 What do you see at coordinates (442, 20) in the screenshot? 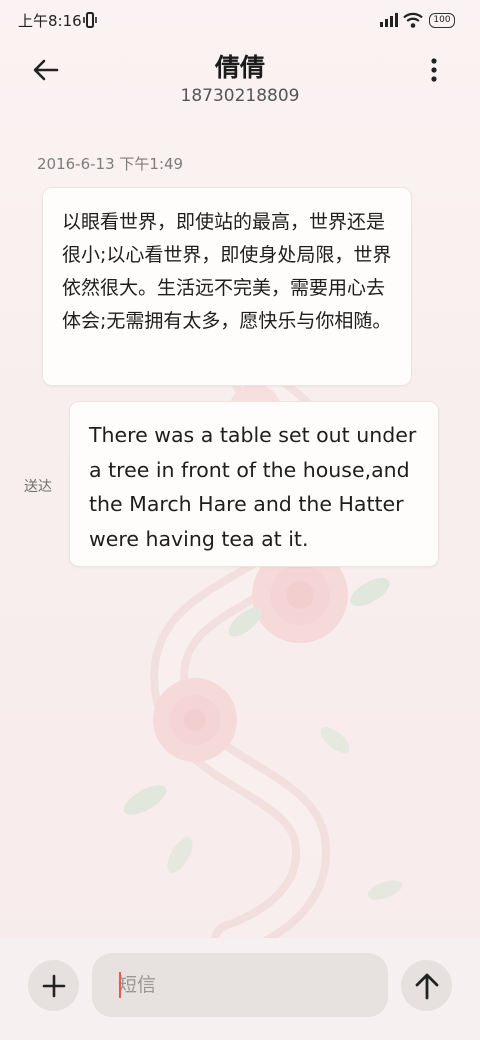
I see `battery-icon: 100` at bounding box center [442, 20].